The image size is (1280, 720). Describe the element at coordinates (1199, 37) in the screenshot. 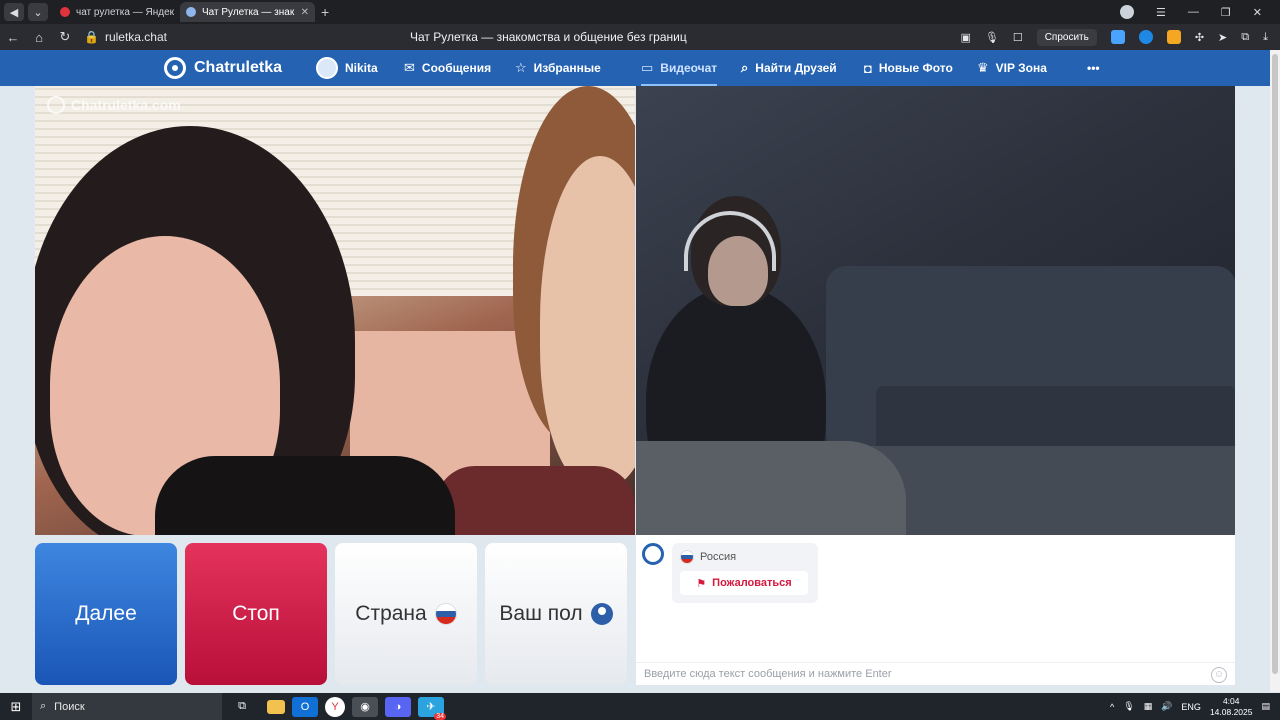

I see `extensions-puzzle-icon: ✣` at that location.